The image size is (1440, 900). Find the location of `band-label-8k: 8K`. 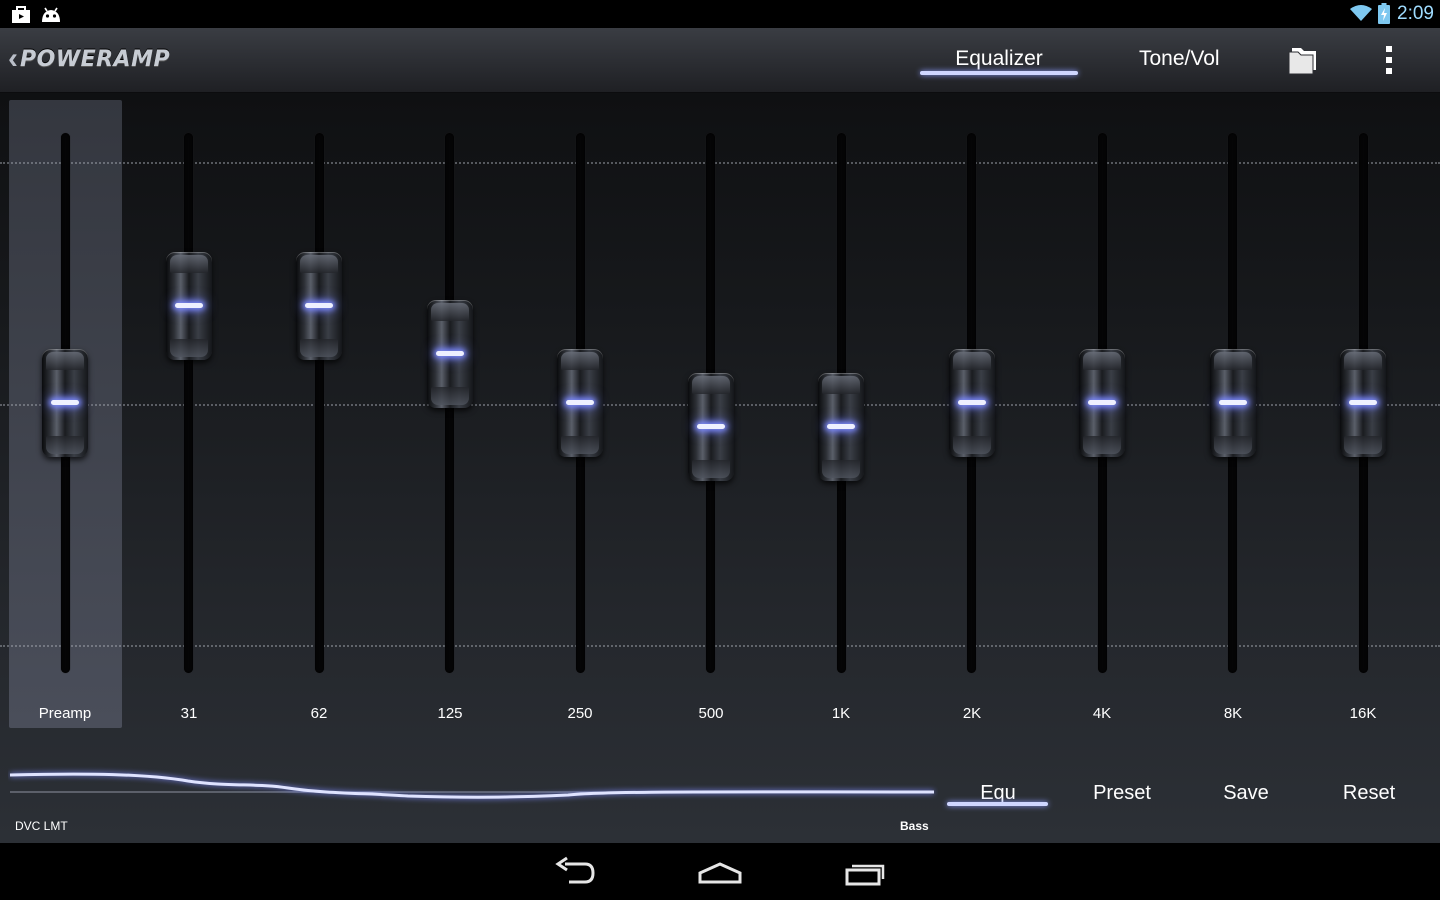

band-label-8k: 8K is located at coordinates (1233, 713).